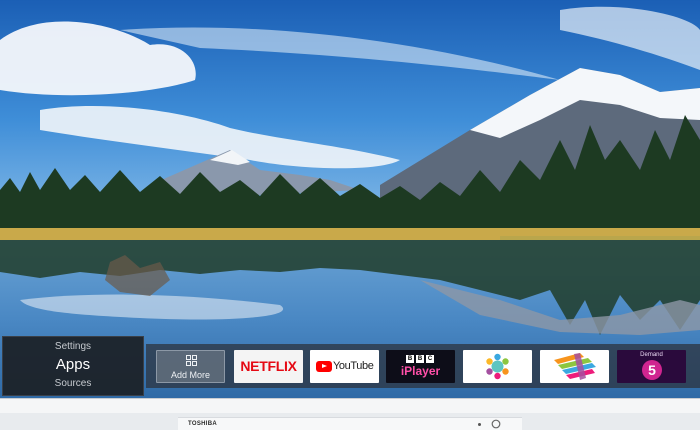  What do you see at coordinates (496, 424) in the screenshot?
I see `power-icon` at bounding box center [496, 424].